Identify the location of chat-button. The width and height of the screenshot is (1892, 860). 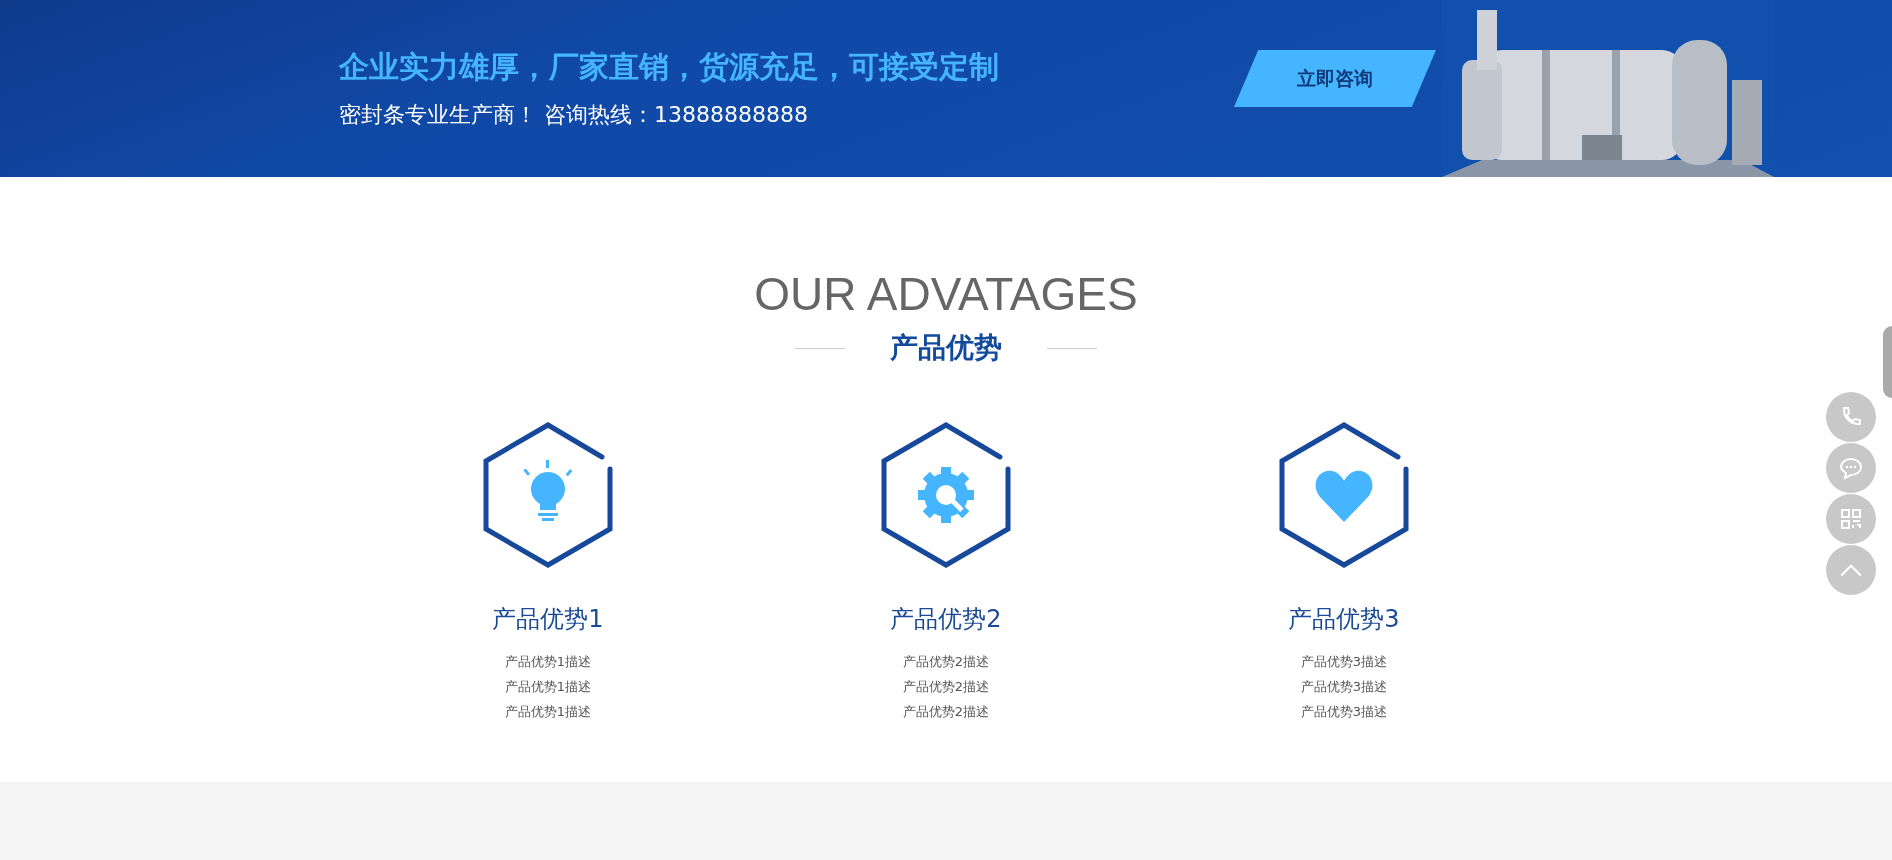
(1851, 468).